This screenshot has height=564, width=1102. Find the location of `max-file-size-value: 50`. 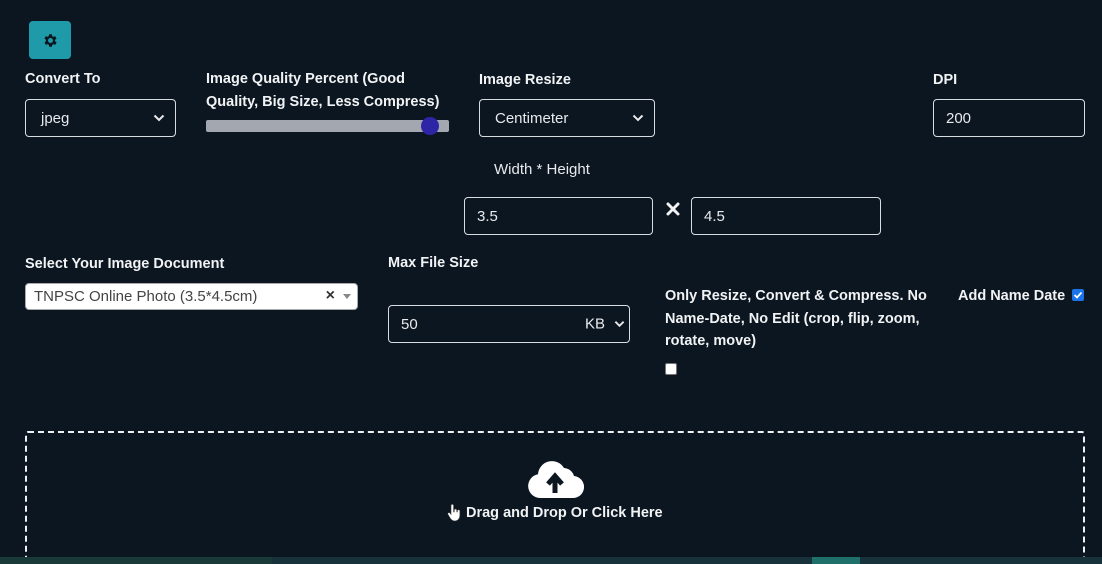

max-file-size-value: 50 is located at coordinates (409, 324).